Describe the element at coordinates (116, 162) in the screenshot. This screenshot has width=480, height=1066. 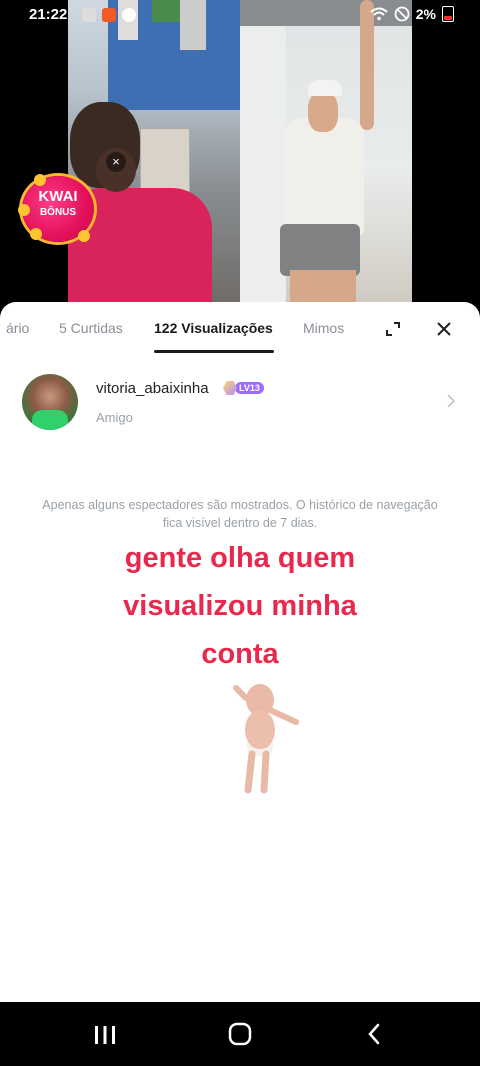
I see `close-bonus-icon: ×` at that location.